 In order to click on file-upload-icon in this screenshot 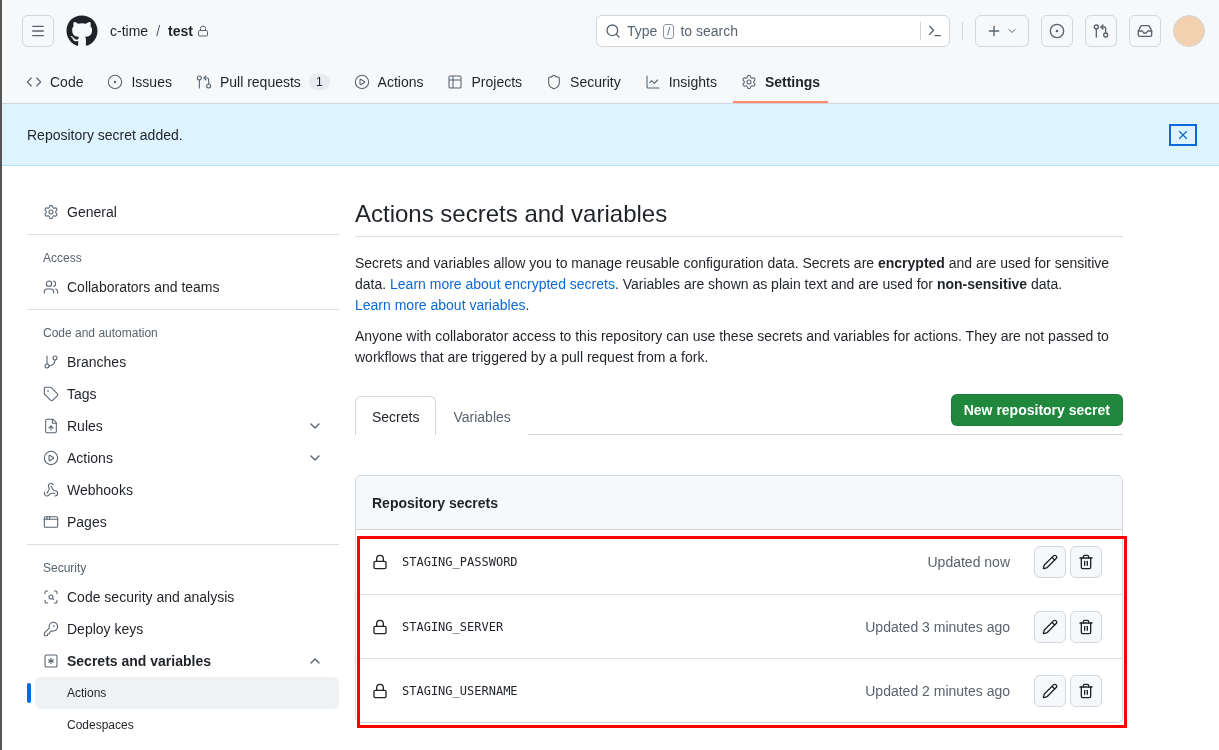, I will do `click(51, 426)`.